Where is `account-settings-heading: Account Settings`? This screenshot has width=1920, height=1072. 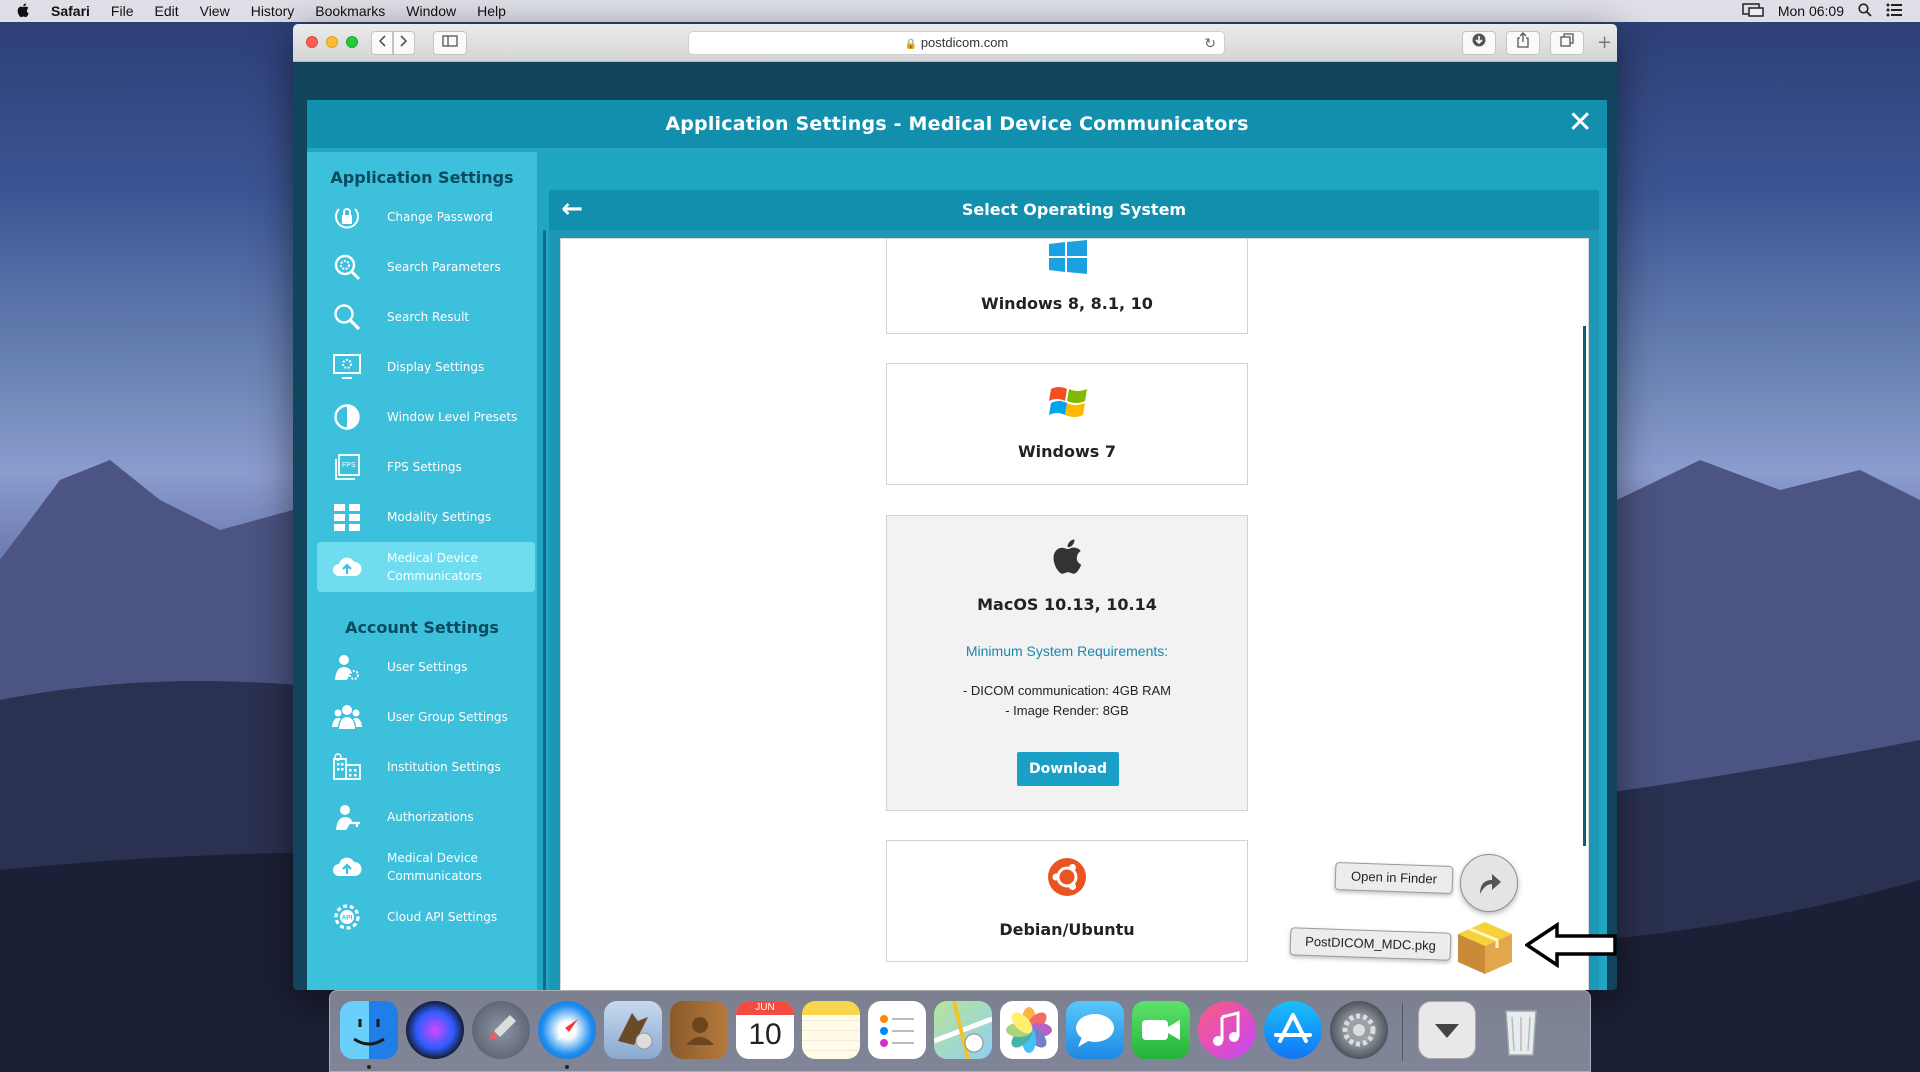
account-settings-heading: Account Settings is located at coordinates (422, 627).